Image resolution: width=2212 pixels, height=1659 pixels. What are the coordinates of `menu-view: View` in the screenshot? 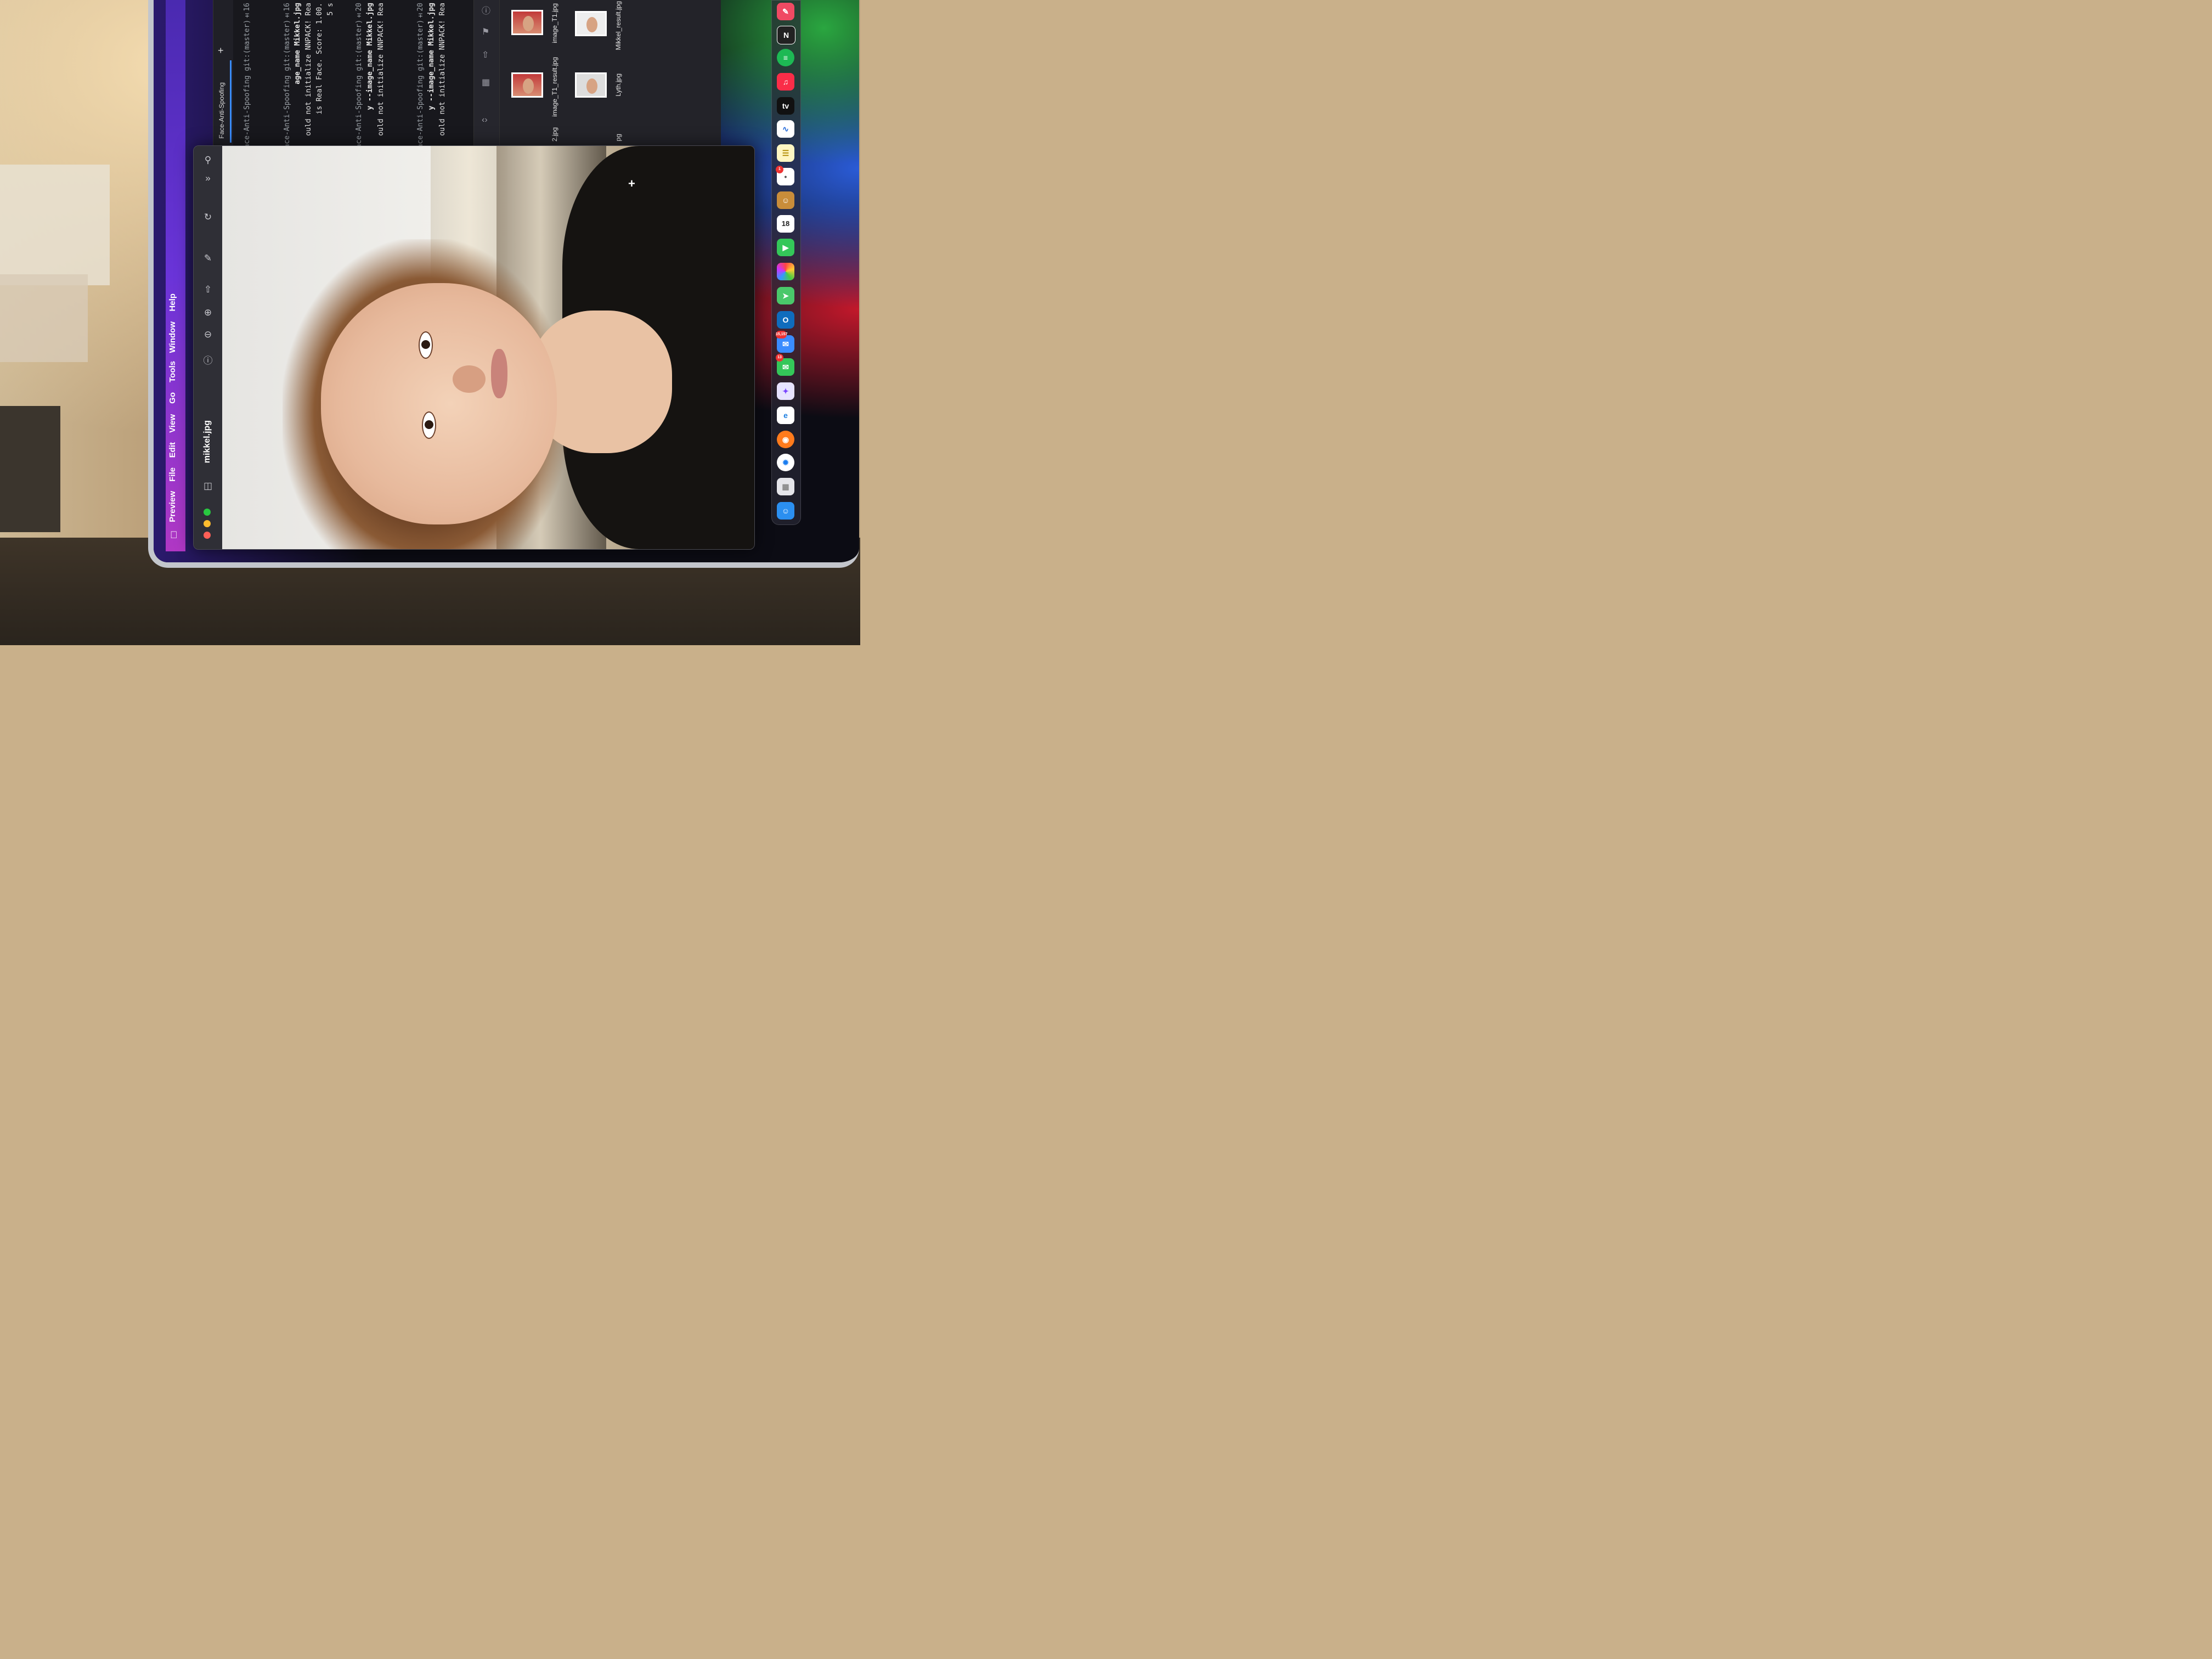 It's located at (173, 423).